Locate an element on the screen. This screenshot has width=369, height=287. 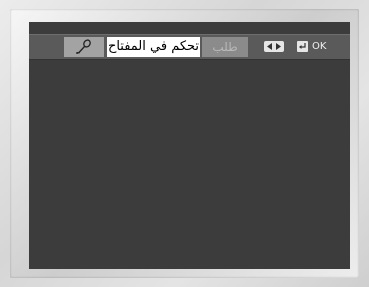
microphone-button is located at coordinates (84, 47).